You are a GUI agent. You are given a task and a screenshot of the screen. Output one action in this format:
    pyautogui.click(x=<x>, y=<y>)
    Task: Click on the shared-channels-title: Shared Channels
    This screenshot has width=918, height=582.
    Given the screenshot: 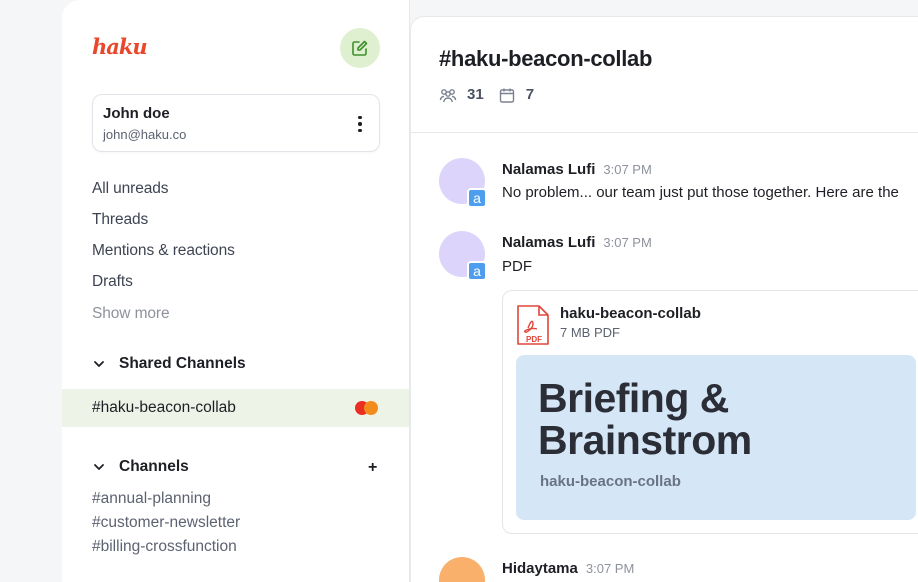 What is the action you would take?
    pyautogui.click(x=182, y=363)
    